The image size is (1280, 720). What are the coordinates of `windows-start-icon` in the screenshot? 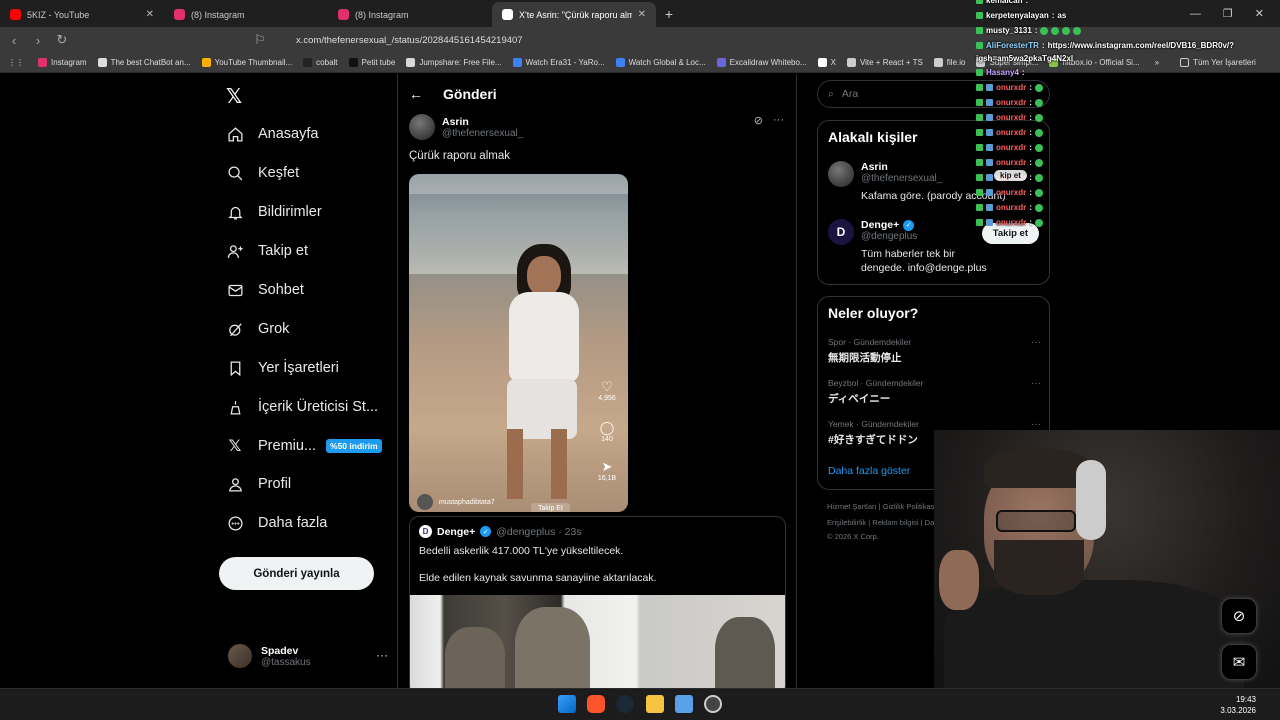 It's located at (567, 704).